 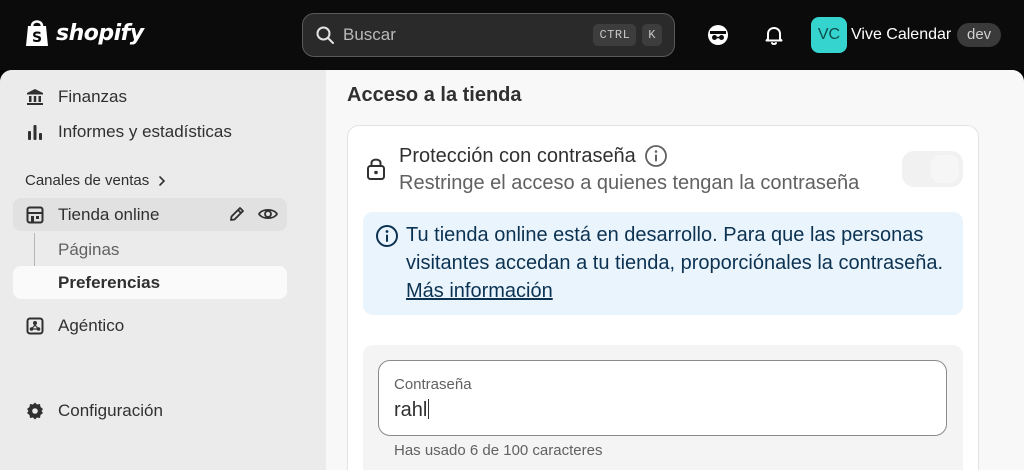 What do you see at coordinates (92, 96) in the screenshot?
I see `sidebar-item-label: Finanzas` at bounding box center [92, 96].